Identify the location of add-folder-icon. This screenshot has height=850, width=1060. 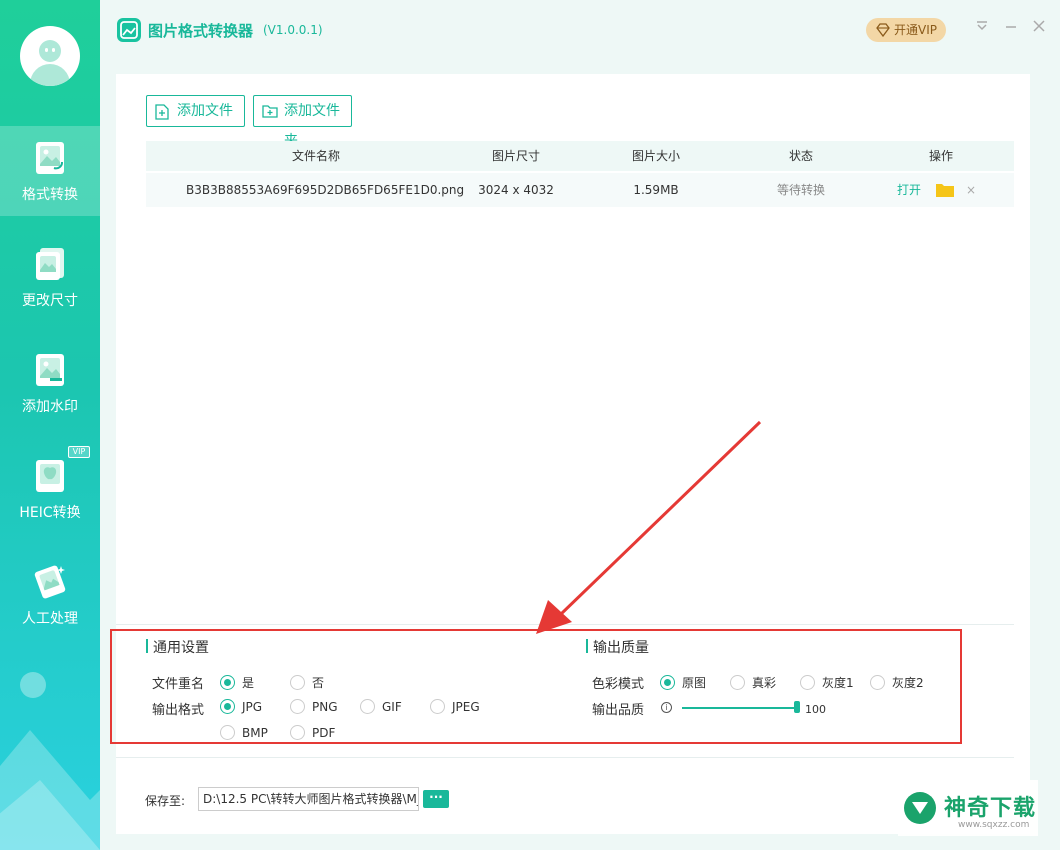
(270, 111).